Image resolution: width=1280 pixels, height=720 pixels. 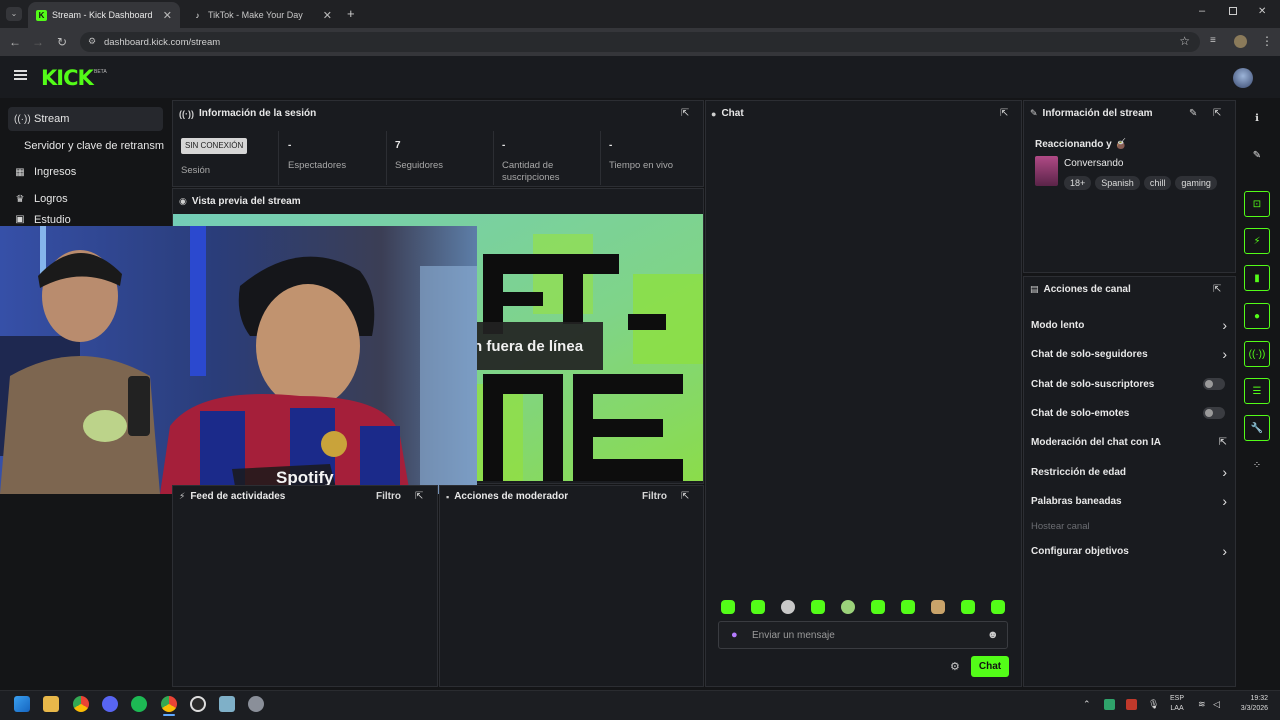 What do you see at coordinates (1224, 551) in the screenshot?
I see `chevron-right-icon: ›` at bounding box center [1224, 551].